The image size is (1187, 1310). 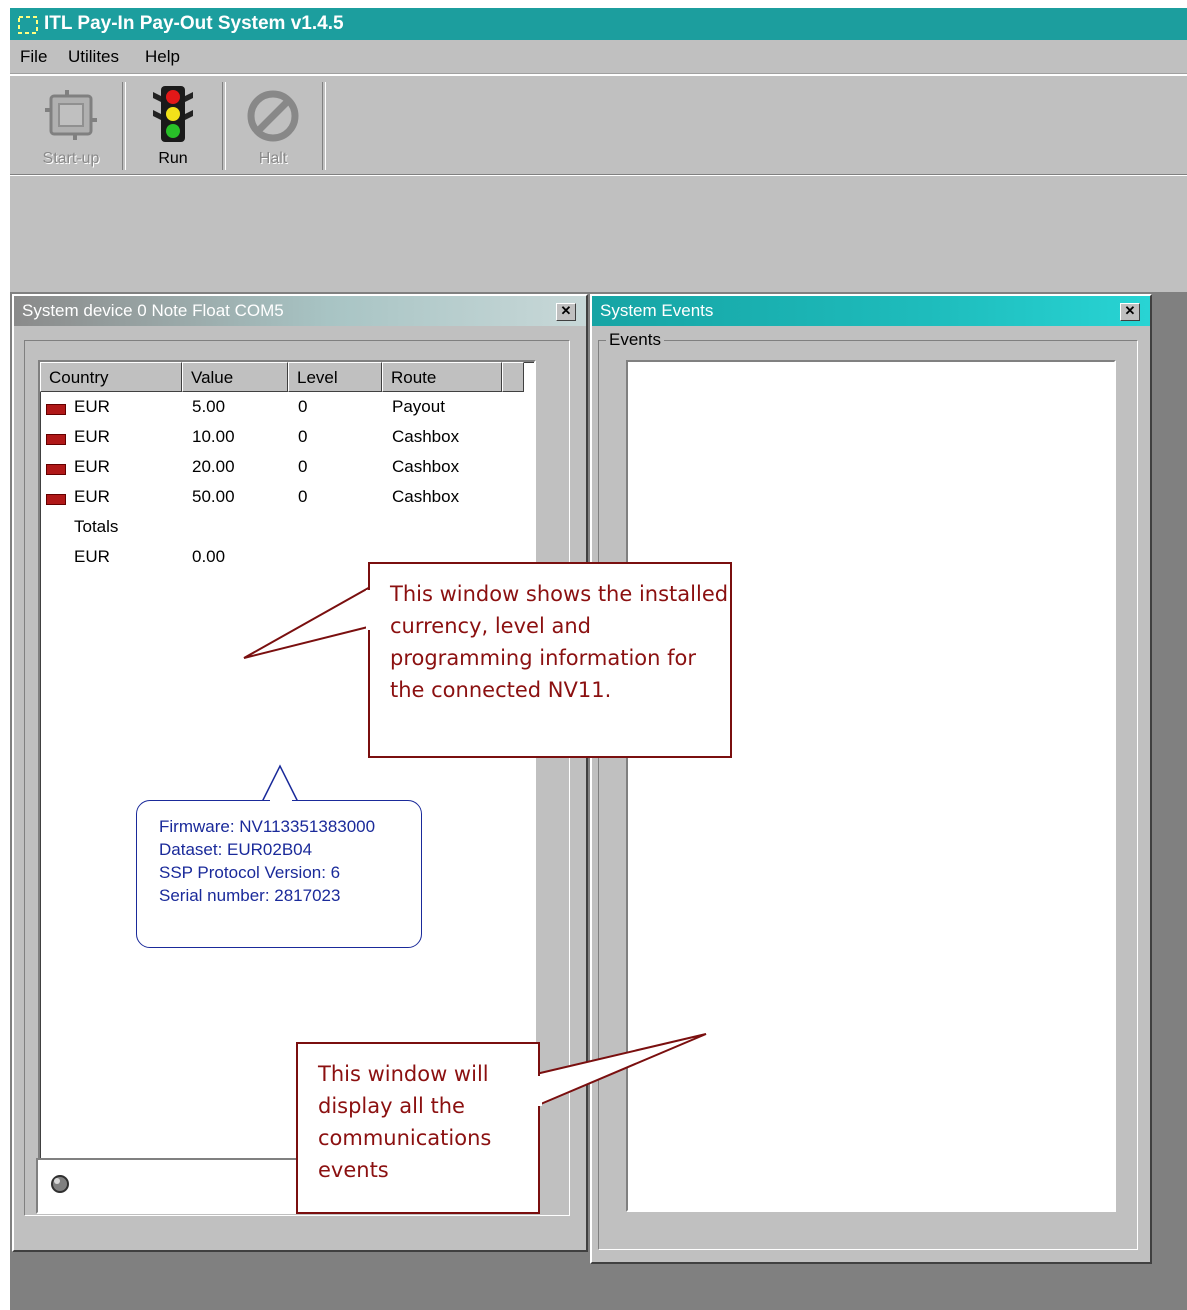 I want to click on serial-text: Serial number: 2817023, so click(x=250, y=895).